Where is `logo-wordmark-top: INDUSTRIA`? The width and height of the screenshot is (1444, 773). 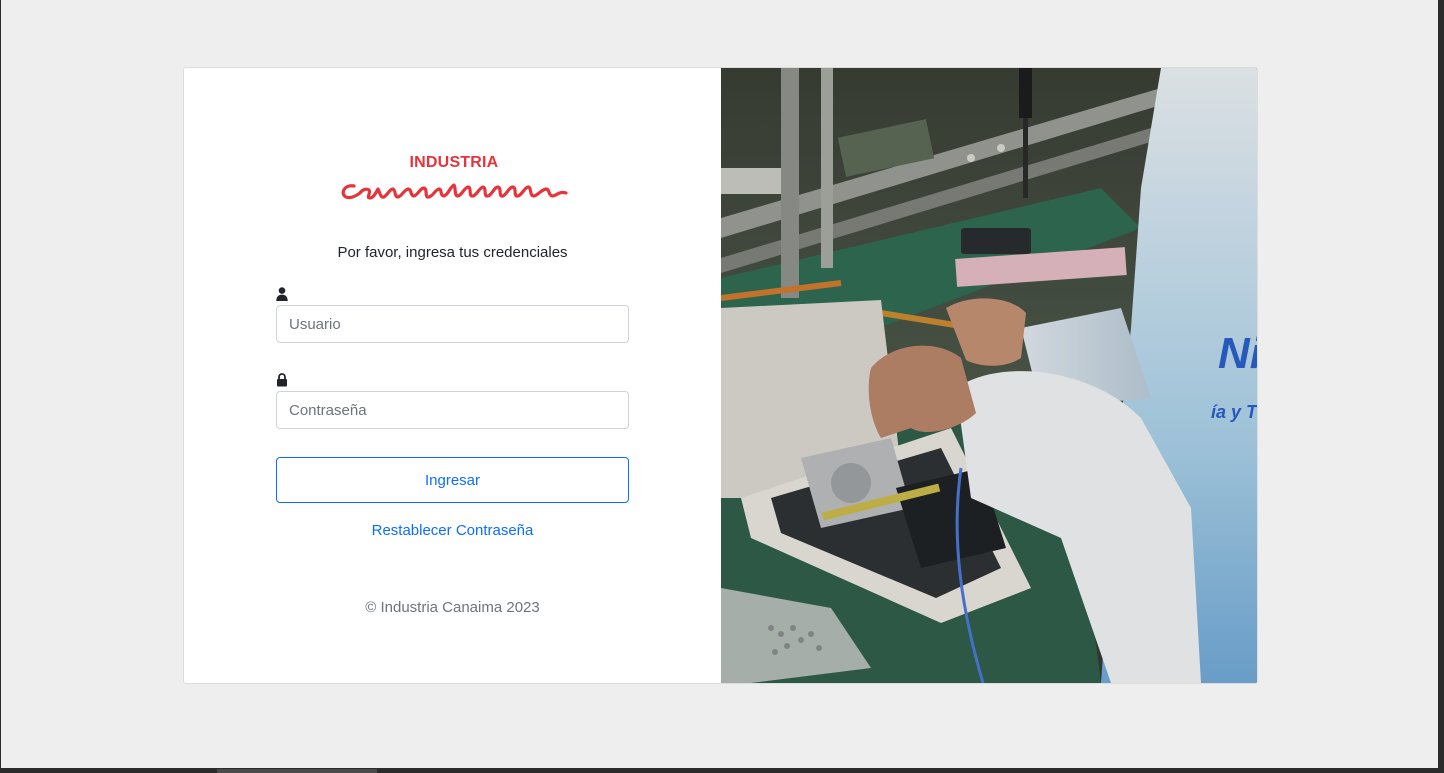
logo-wordmark-top: INDUSTRIA is located at coordinates (454, 162).